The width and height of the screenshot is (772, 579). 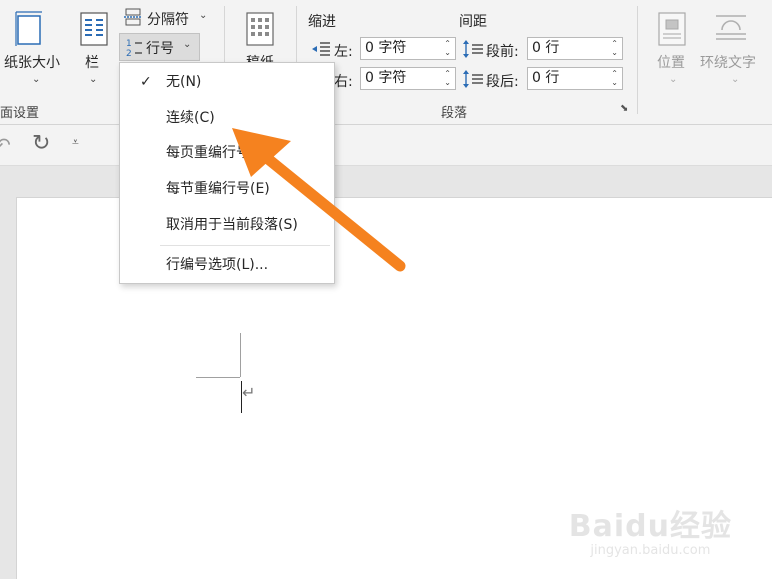 I want to click on watermark-url: jingyan.baidu.com, so click(x=650, y=550).